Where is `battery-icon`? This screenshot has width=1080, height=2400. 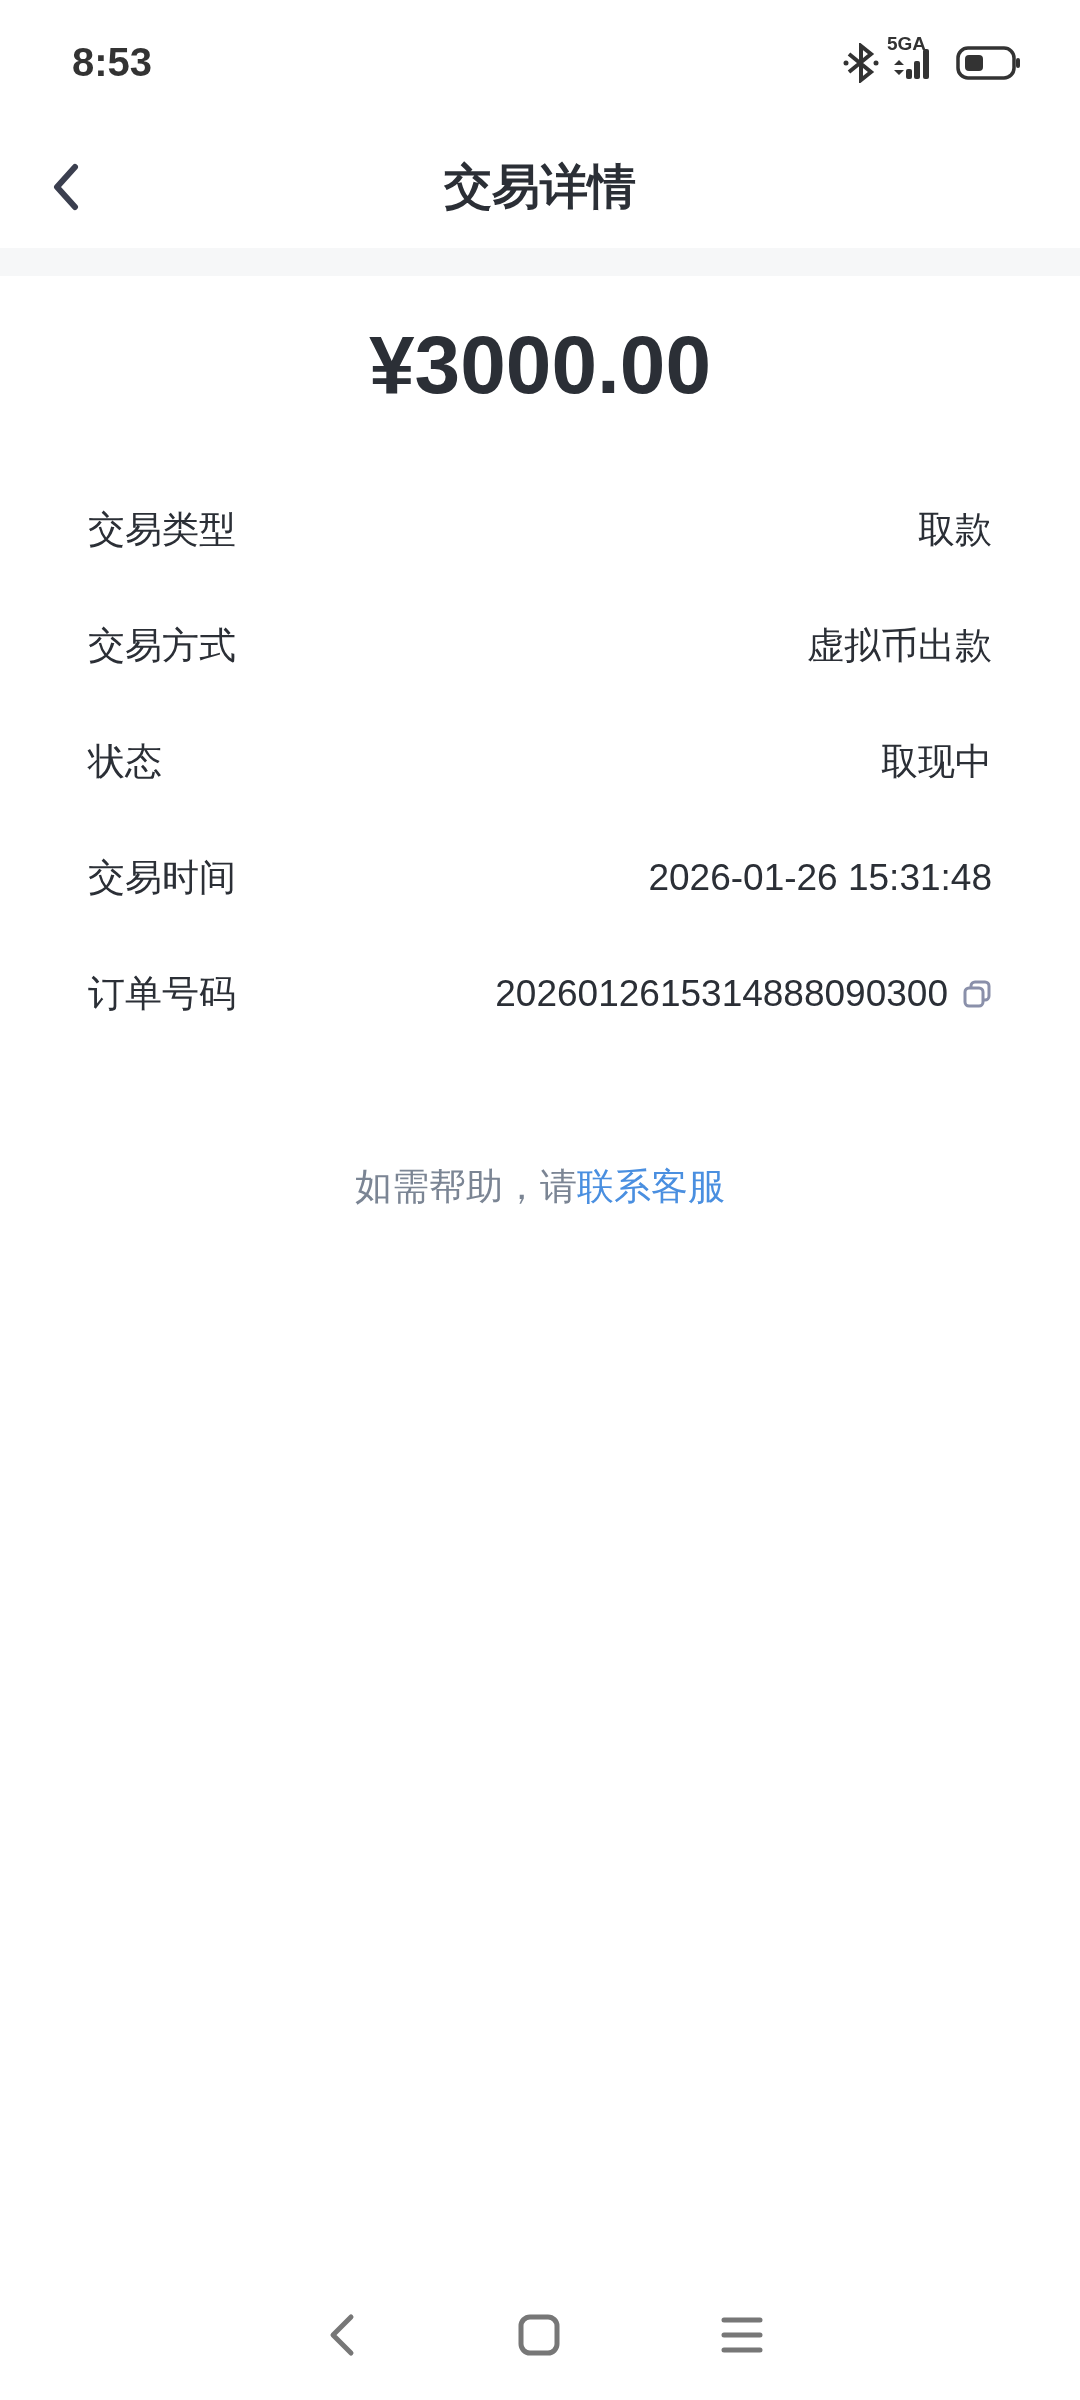
battery-icon is located at coordinates (989, 62).